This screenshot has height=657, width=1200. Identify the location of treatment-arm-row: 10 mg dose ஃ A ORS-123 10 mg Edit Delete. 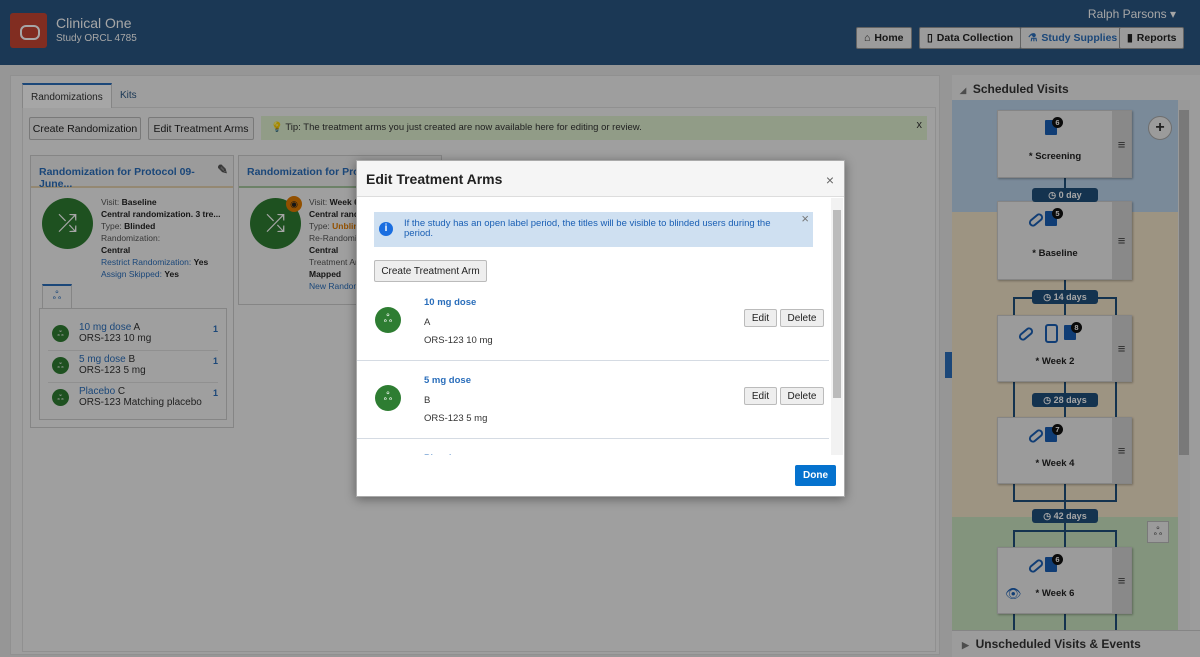
(593, 322).